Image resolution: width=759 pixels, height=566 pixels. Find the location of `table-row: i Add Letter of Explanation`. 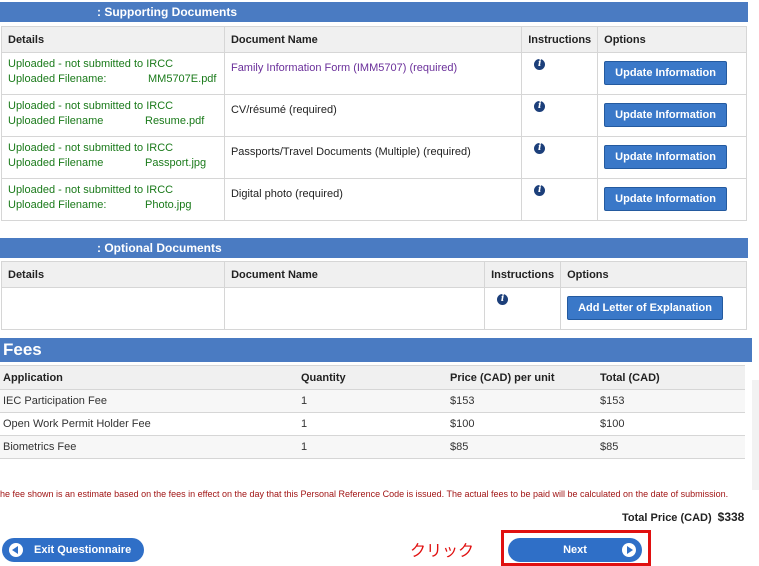

table-row: i Add Letter of Explanation is located at coordinates (373, 308).